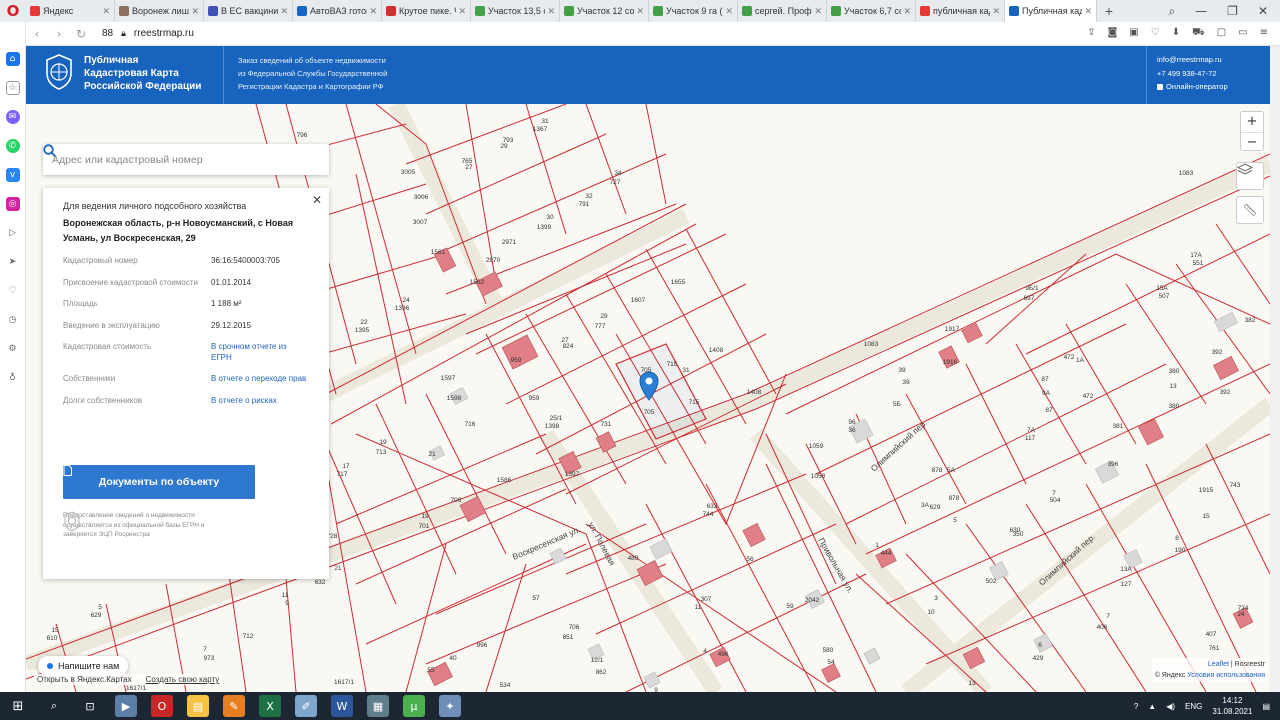 The height and width of the screenshot is (720, 1280). What do you see at coordinates (1232, 11) in the screenshot?
I see `maximize-icon: ❐` at bounding box center [1232, 11].